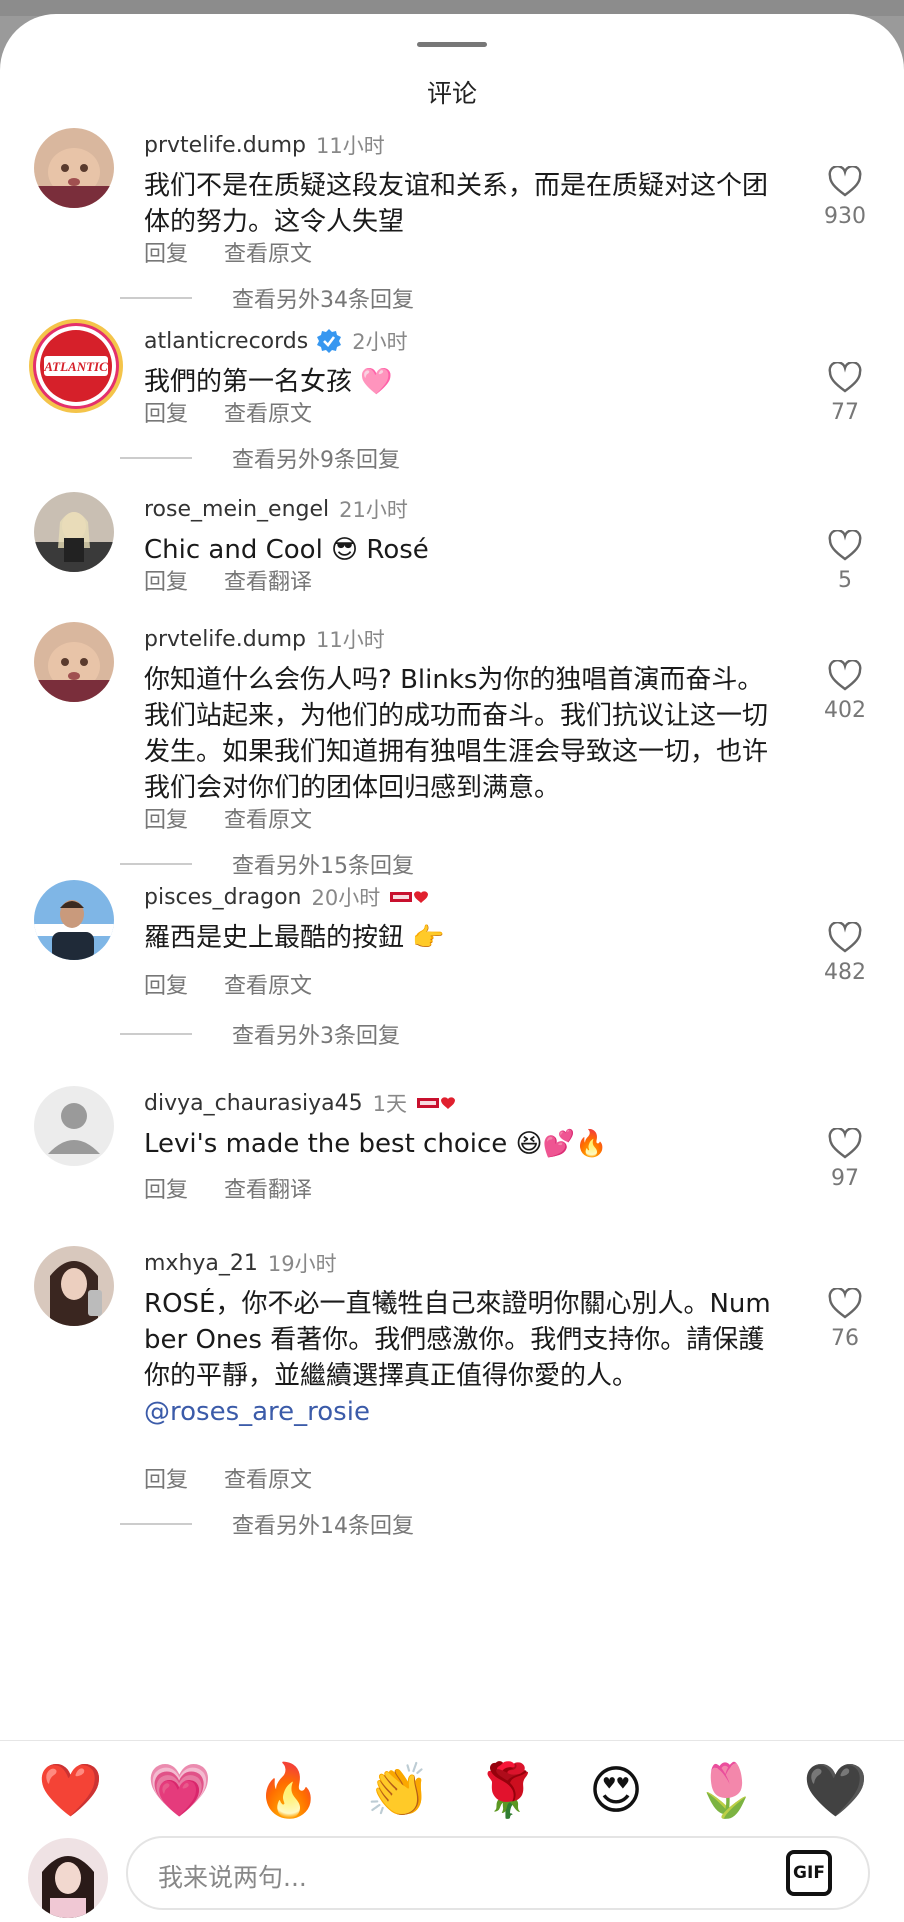 This screenshot has height=1922, width=904. I want to click on like-control: 5, so click(845, 561).